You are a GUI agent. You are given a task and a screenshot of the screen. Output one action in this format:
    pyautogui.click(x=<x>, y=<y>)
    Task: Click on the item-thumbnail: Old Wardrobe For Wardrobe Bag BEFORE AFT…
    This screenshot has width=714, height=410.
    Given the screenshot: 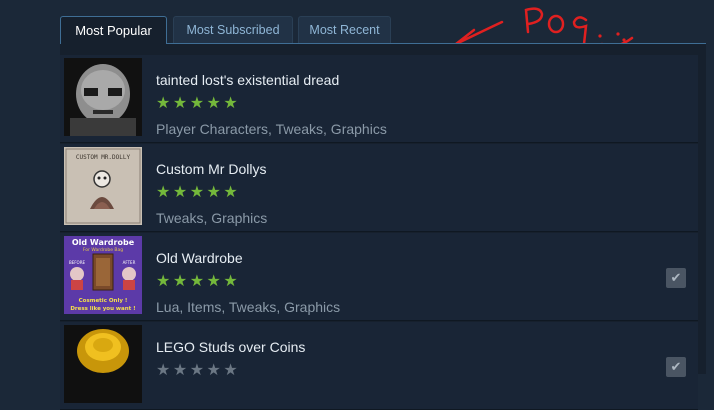 What is the action you would take?
    pyautogui.click(x=103, y=275)
    